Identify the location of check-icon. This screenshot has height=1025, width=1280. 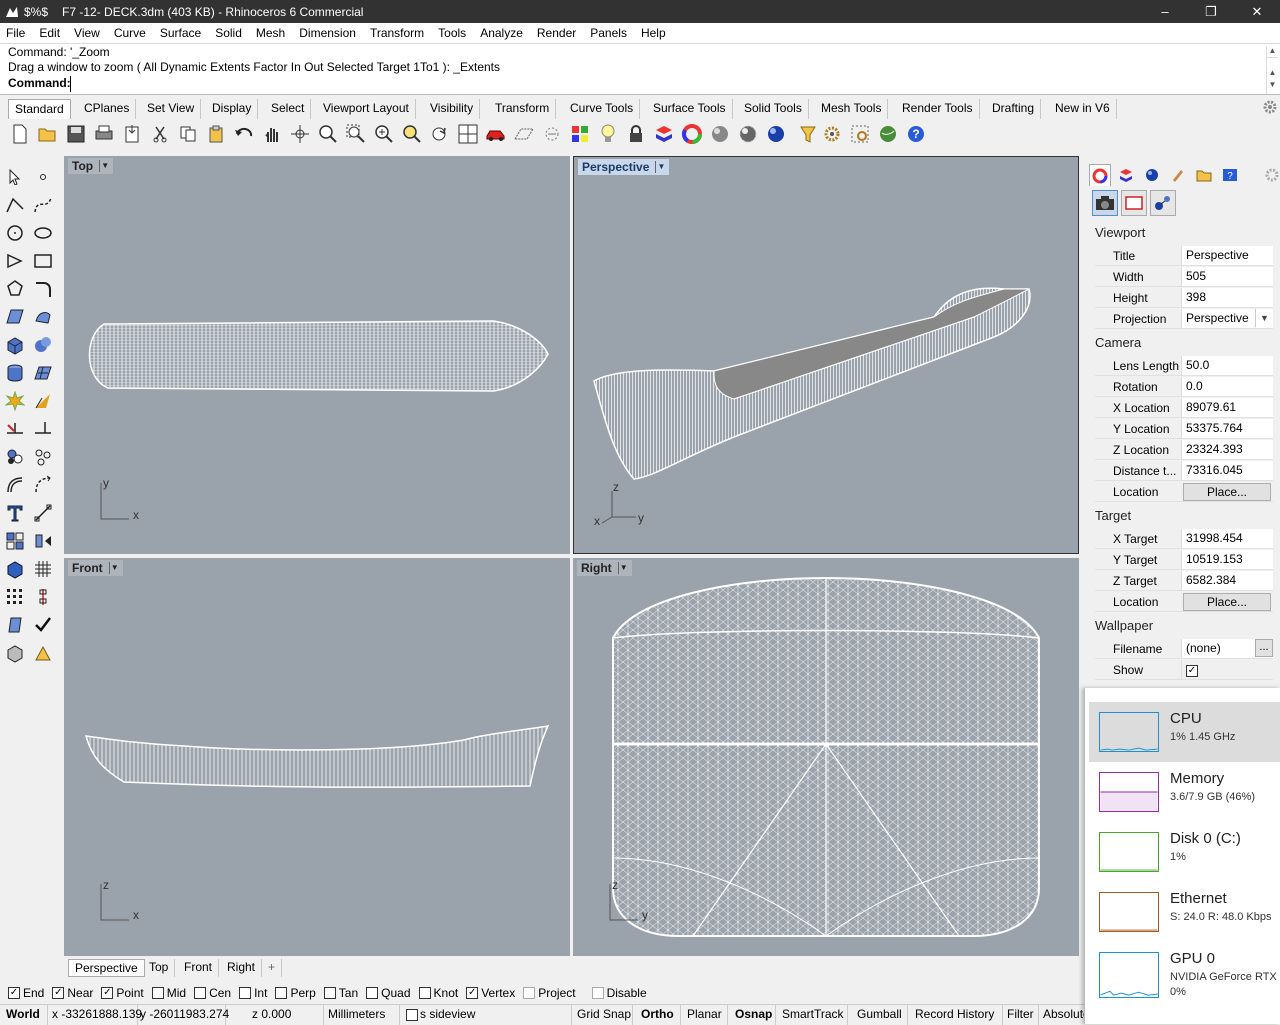
(43, 625).